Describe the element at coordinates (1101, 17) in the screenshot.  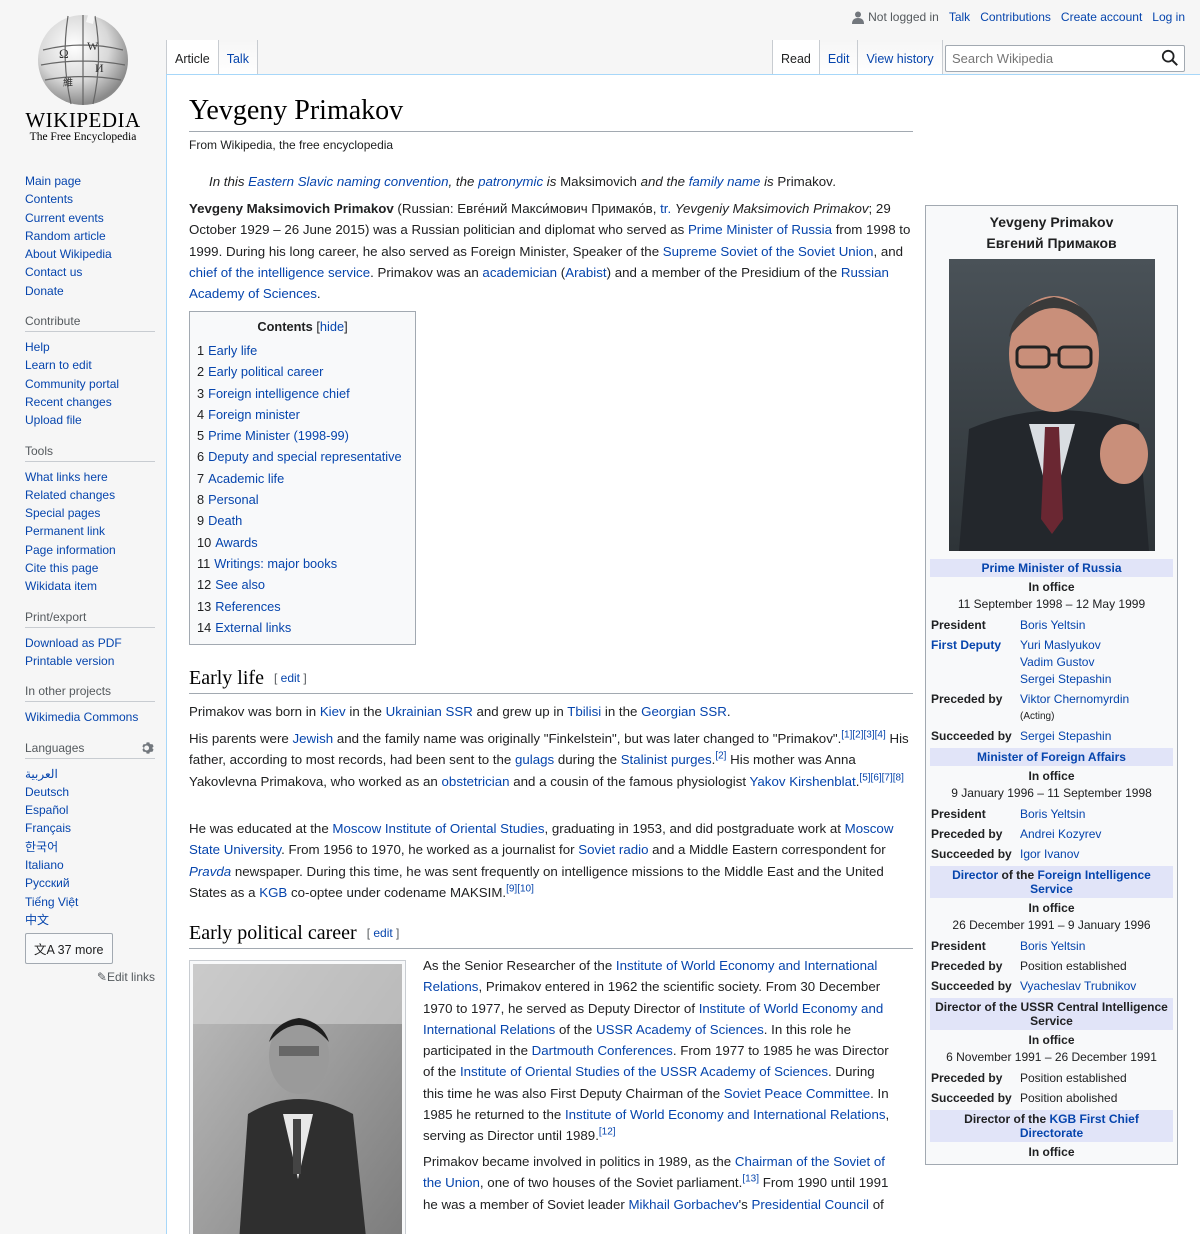
I see `create-account-link: Create account` at that location.